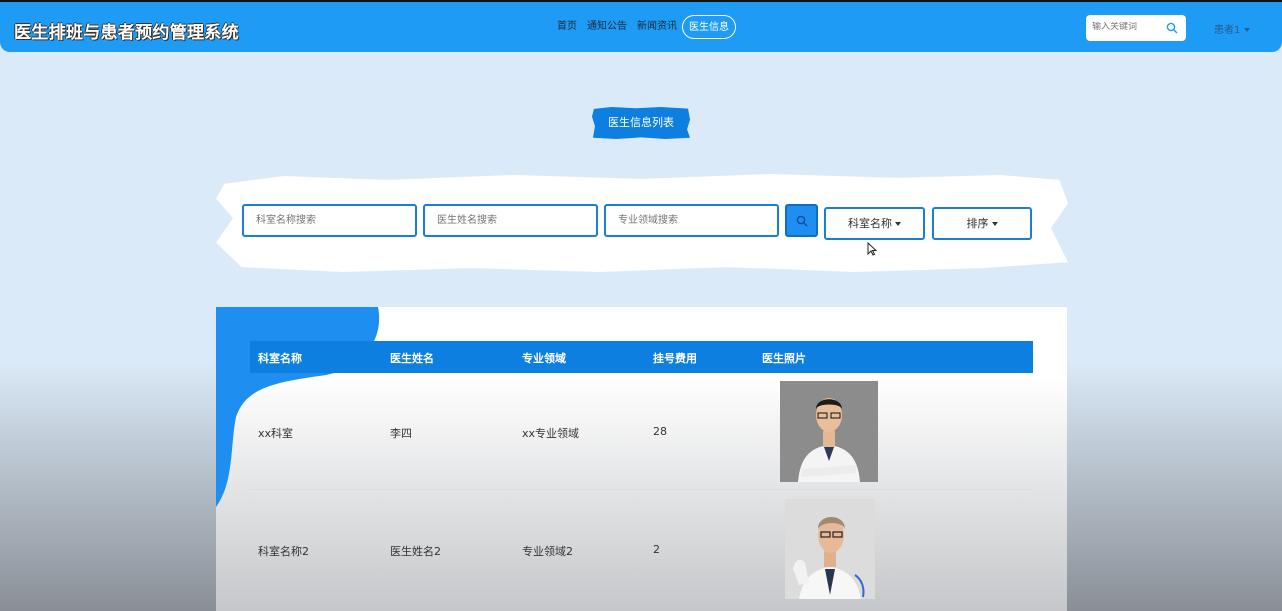 The height and width of the screenshot is (611, 1282). Describe the element at coordinates (280, 358) in the screenshot. I see `col-dept: 科室名称` at that location.